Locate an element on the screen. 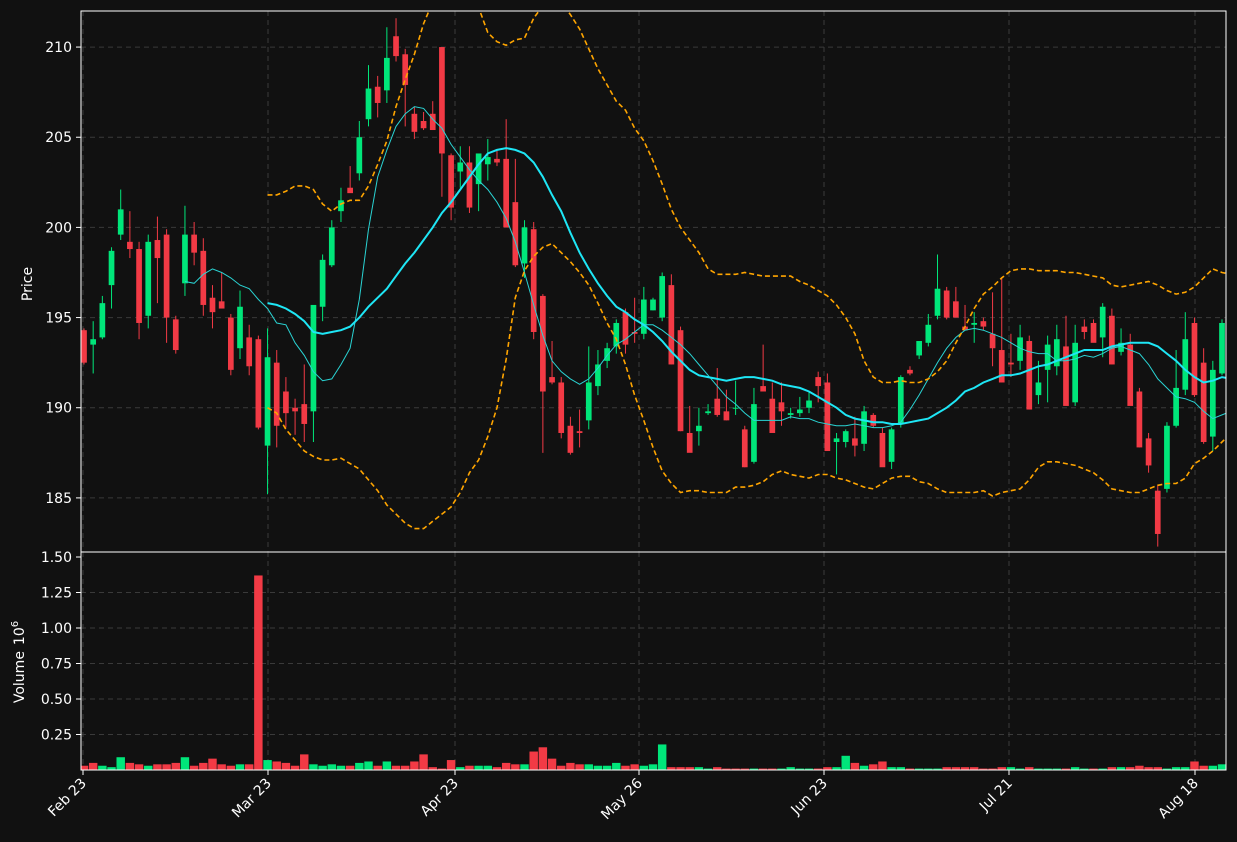 Image resolution: width=1237 pixels, height=842 pixels. volume-axis-label: Volume 106 is located at coordinates (19, 662).